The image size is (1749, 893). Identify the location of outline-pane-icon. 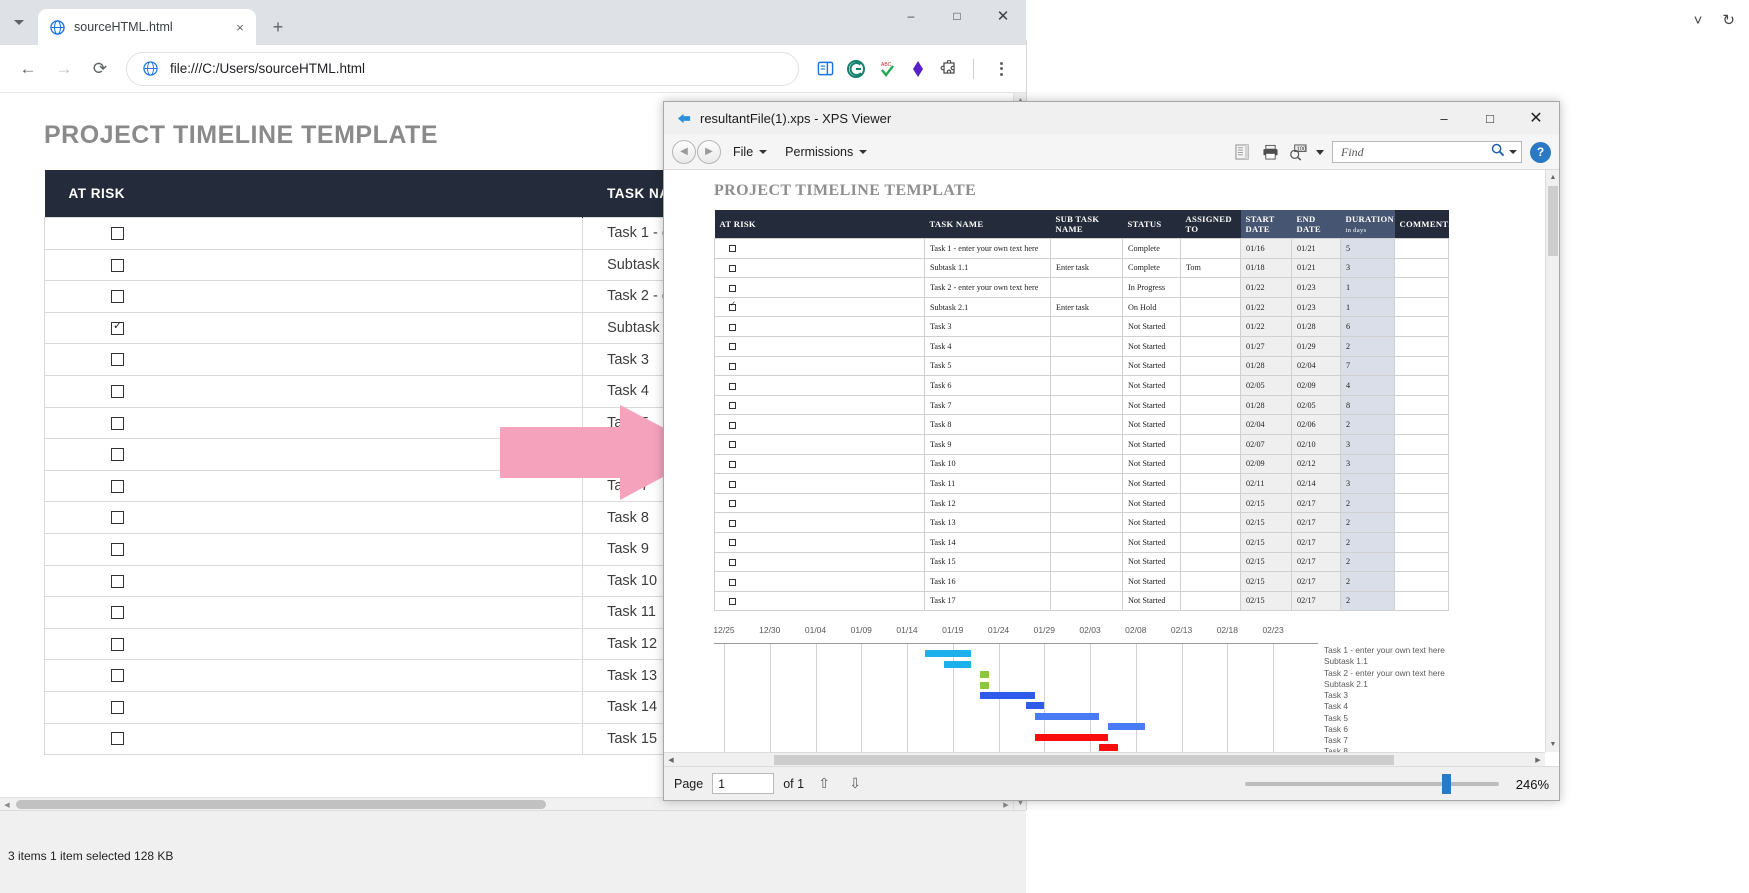
(1242, 152).